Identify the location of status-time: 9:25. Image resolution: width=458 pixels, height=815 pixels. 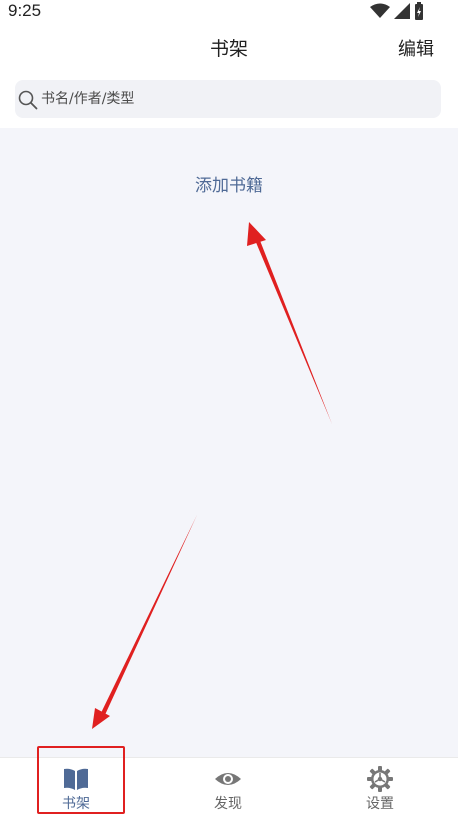
(25, 10).